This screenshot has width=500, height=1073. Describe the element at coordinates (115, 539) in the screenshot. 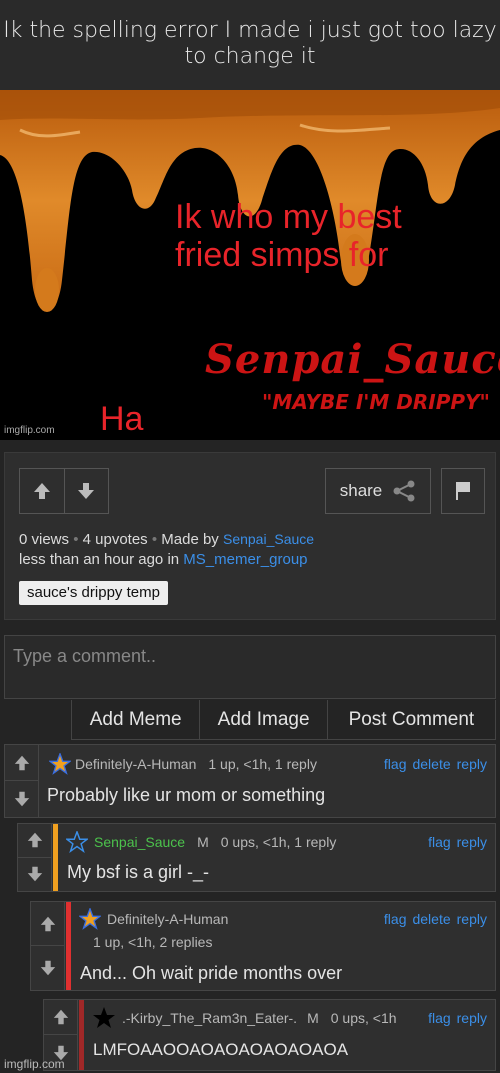

I see `upvotes-count: 4 upvotes` at that location.